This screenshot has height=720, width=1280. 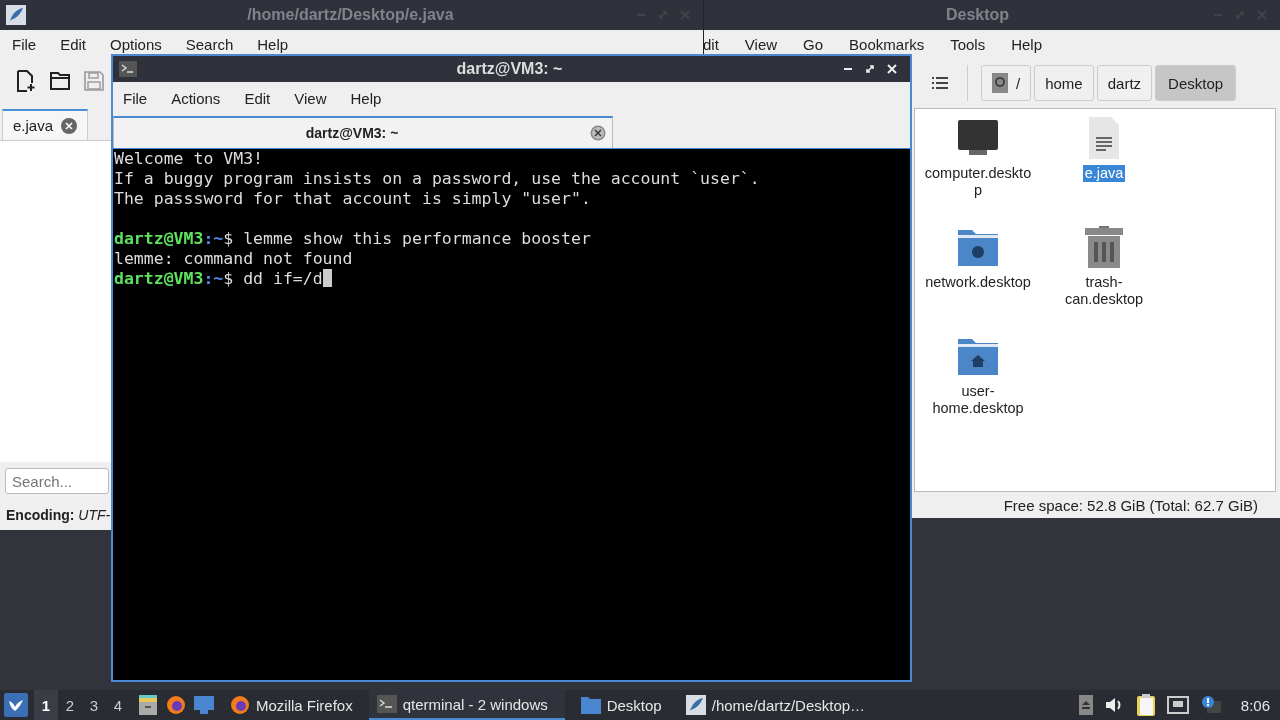 What do you see at coordinates (870, 69) in the screenshot?
I see `maximize-icon` at bounding box center [870, 69].